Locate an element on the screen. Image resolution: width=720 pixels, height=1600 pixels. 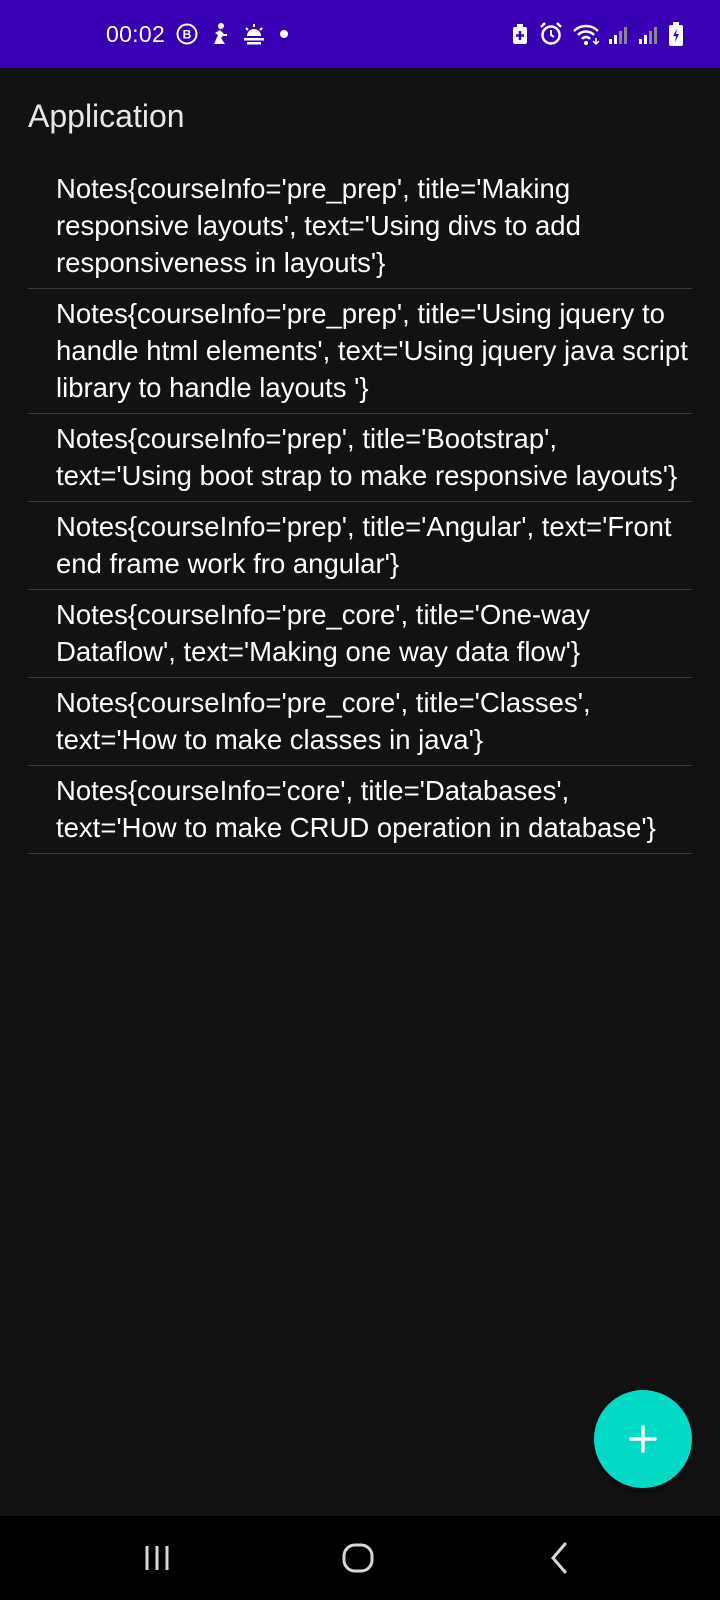
b-circle-icon: B is located at coordinates (187, 34).